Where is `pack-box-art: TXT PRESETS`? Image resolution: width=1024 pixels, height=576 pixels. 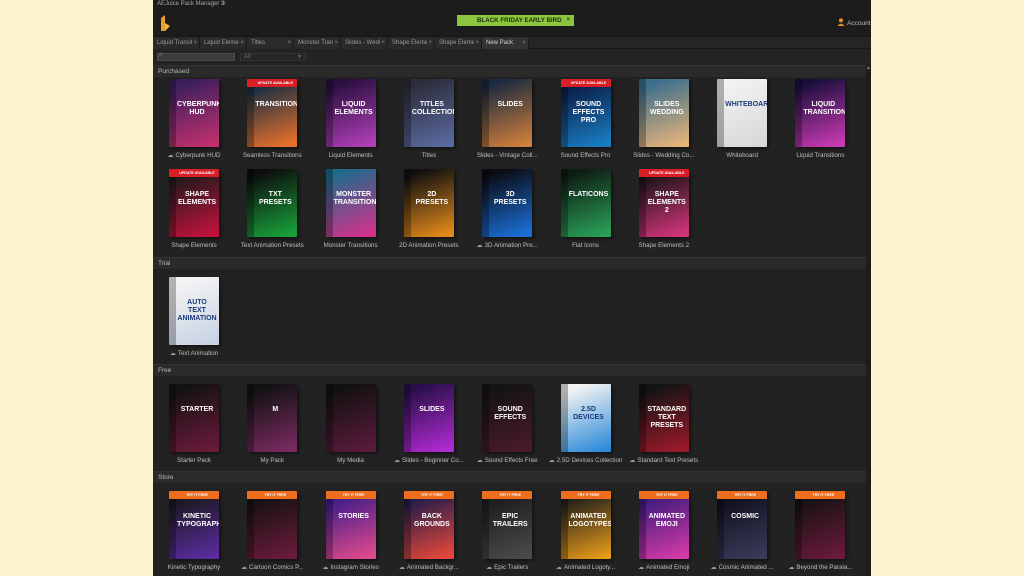
pack-box-art: TXT PRESETS is located at coordinates (272, 203).